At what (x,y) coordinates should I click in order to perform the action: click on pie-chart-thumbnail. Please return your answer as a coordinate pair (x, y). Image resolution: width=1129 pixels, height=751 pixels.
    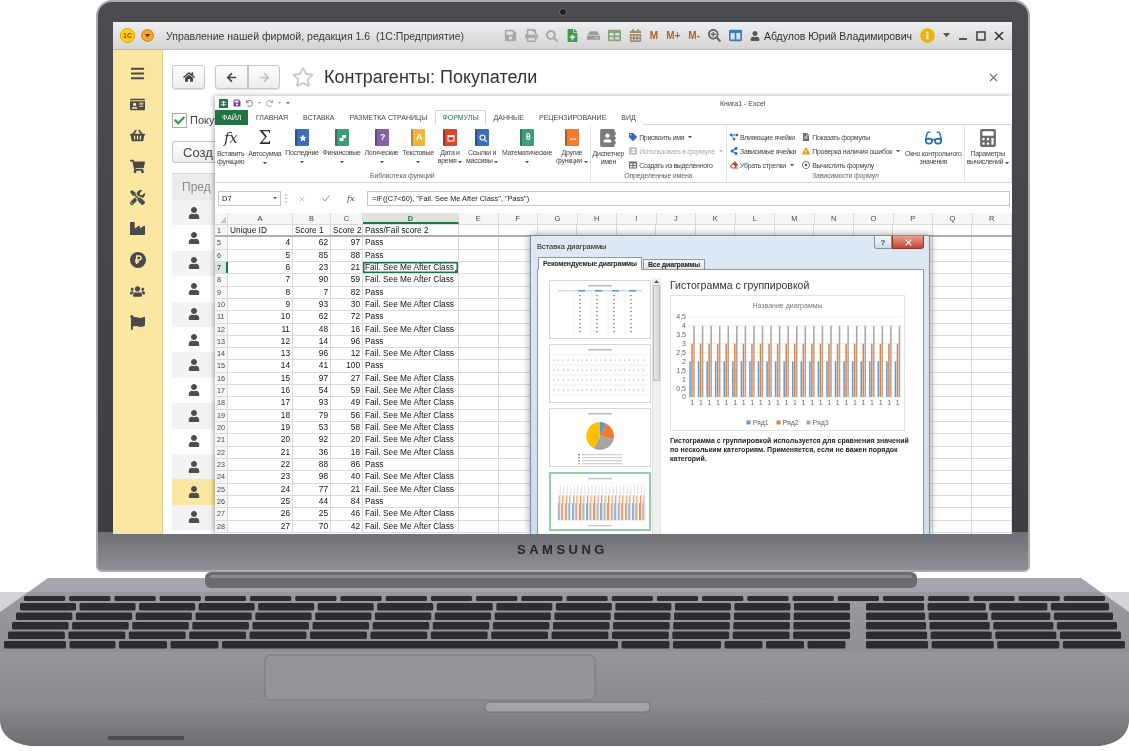
    Looking at the image, I should click on (600, 437).